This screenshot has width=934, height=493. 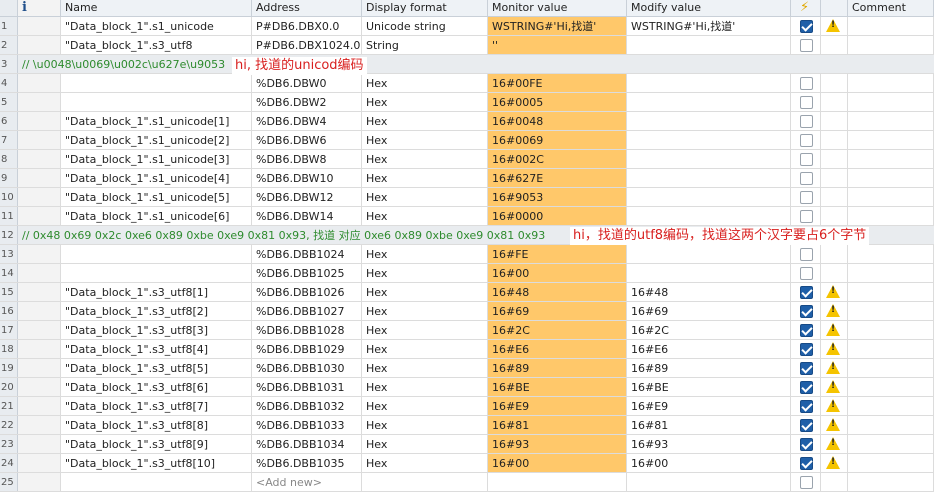 What do you see at coordinates (709, 8) in the screenshot?
I see `header-modify-value: Modify value` at bounding box center [709, 8].